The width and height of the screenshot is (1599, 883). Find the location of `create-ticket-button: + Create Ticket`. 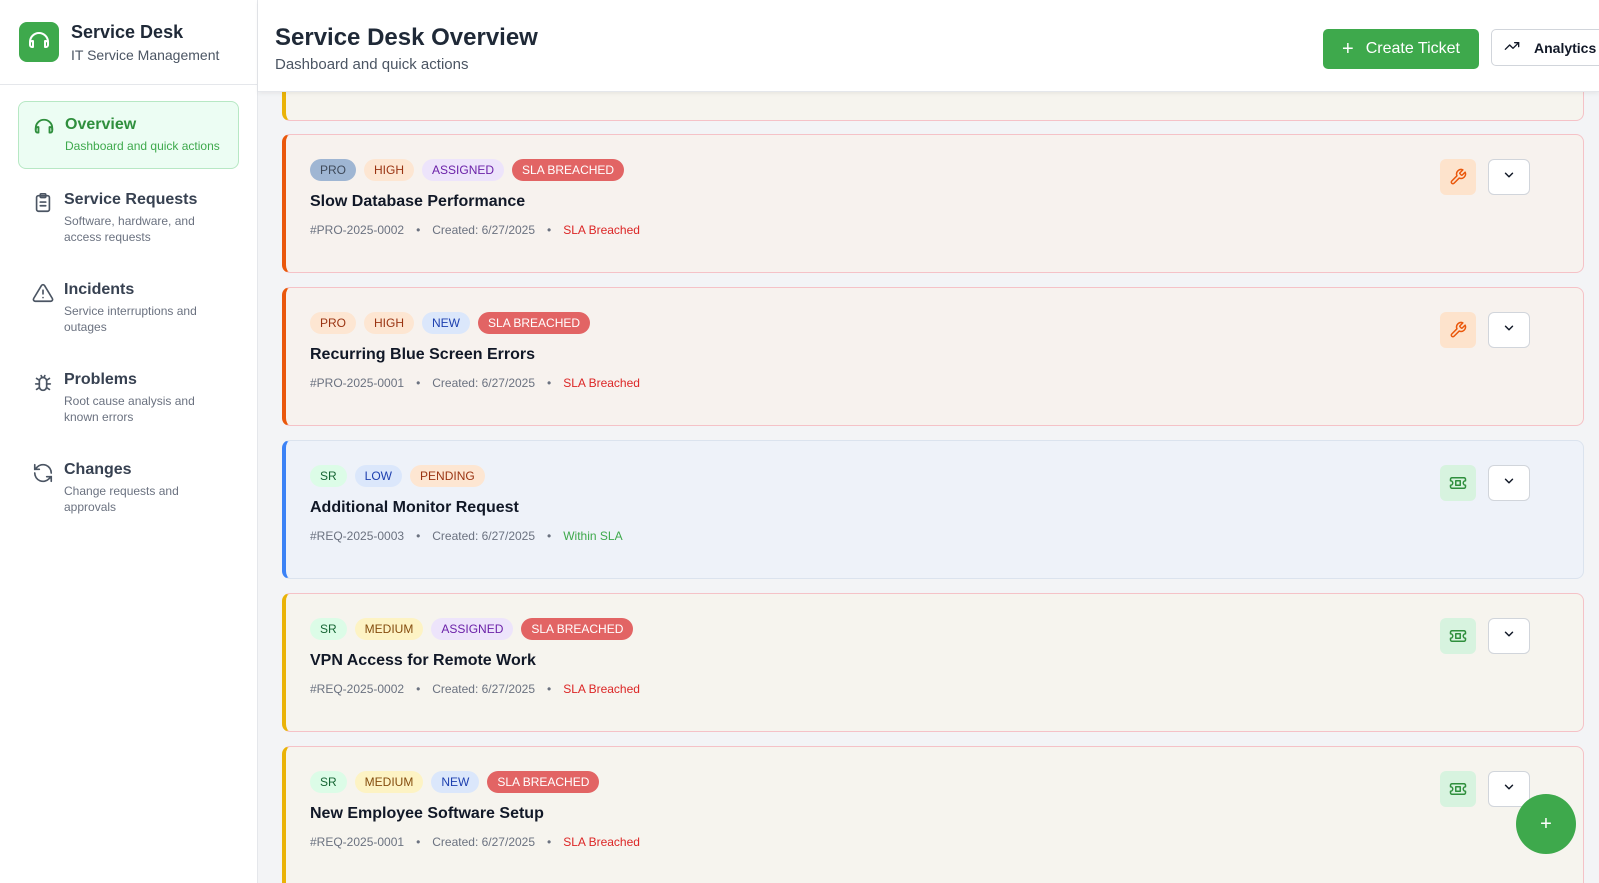

create-ticket-button: + Create Ticket is located at coordinates (1401, 49).